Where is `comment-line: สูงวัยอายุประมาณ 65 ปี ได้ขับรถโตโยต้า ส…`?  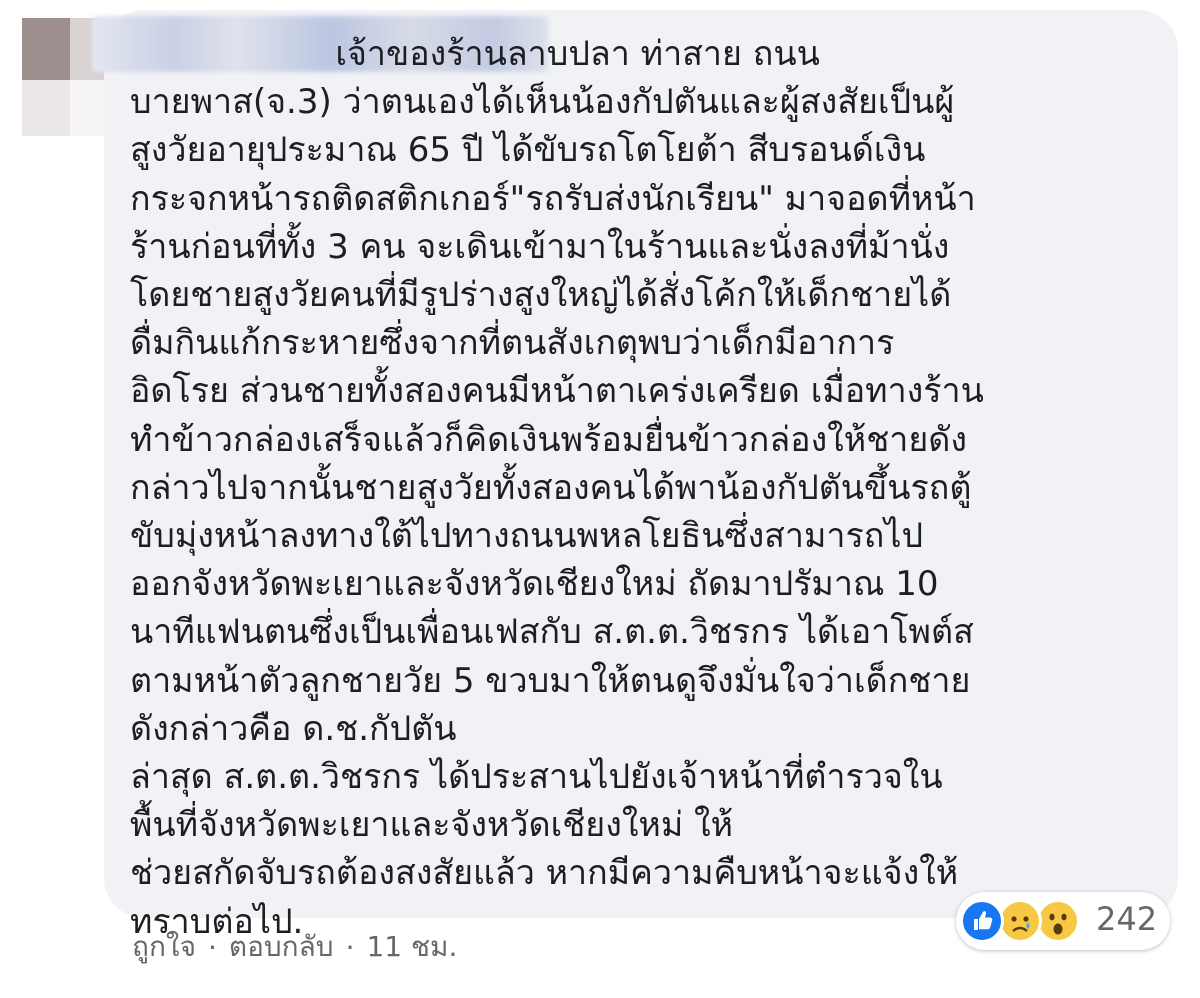
comment-line: สูงวัยอายุประมาณ 65 ปี ได้ขับรถโตโยต้า ส… is located at coordinates (528, 150).